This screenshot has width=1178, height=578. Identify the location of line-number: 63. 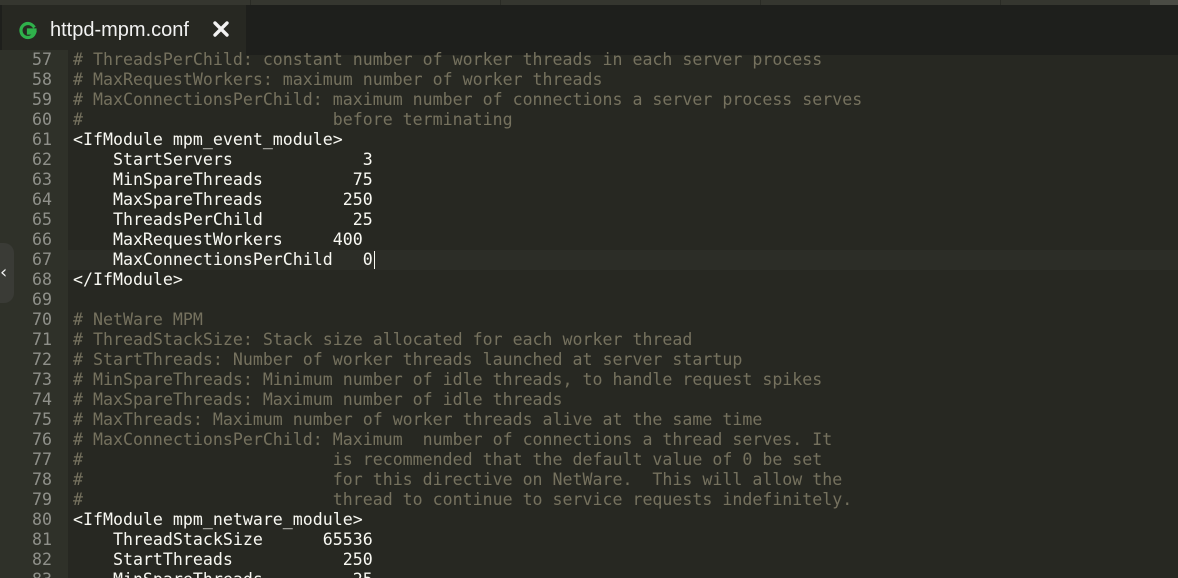
(42, 179).